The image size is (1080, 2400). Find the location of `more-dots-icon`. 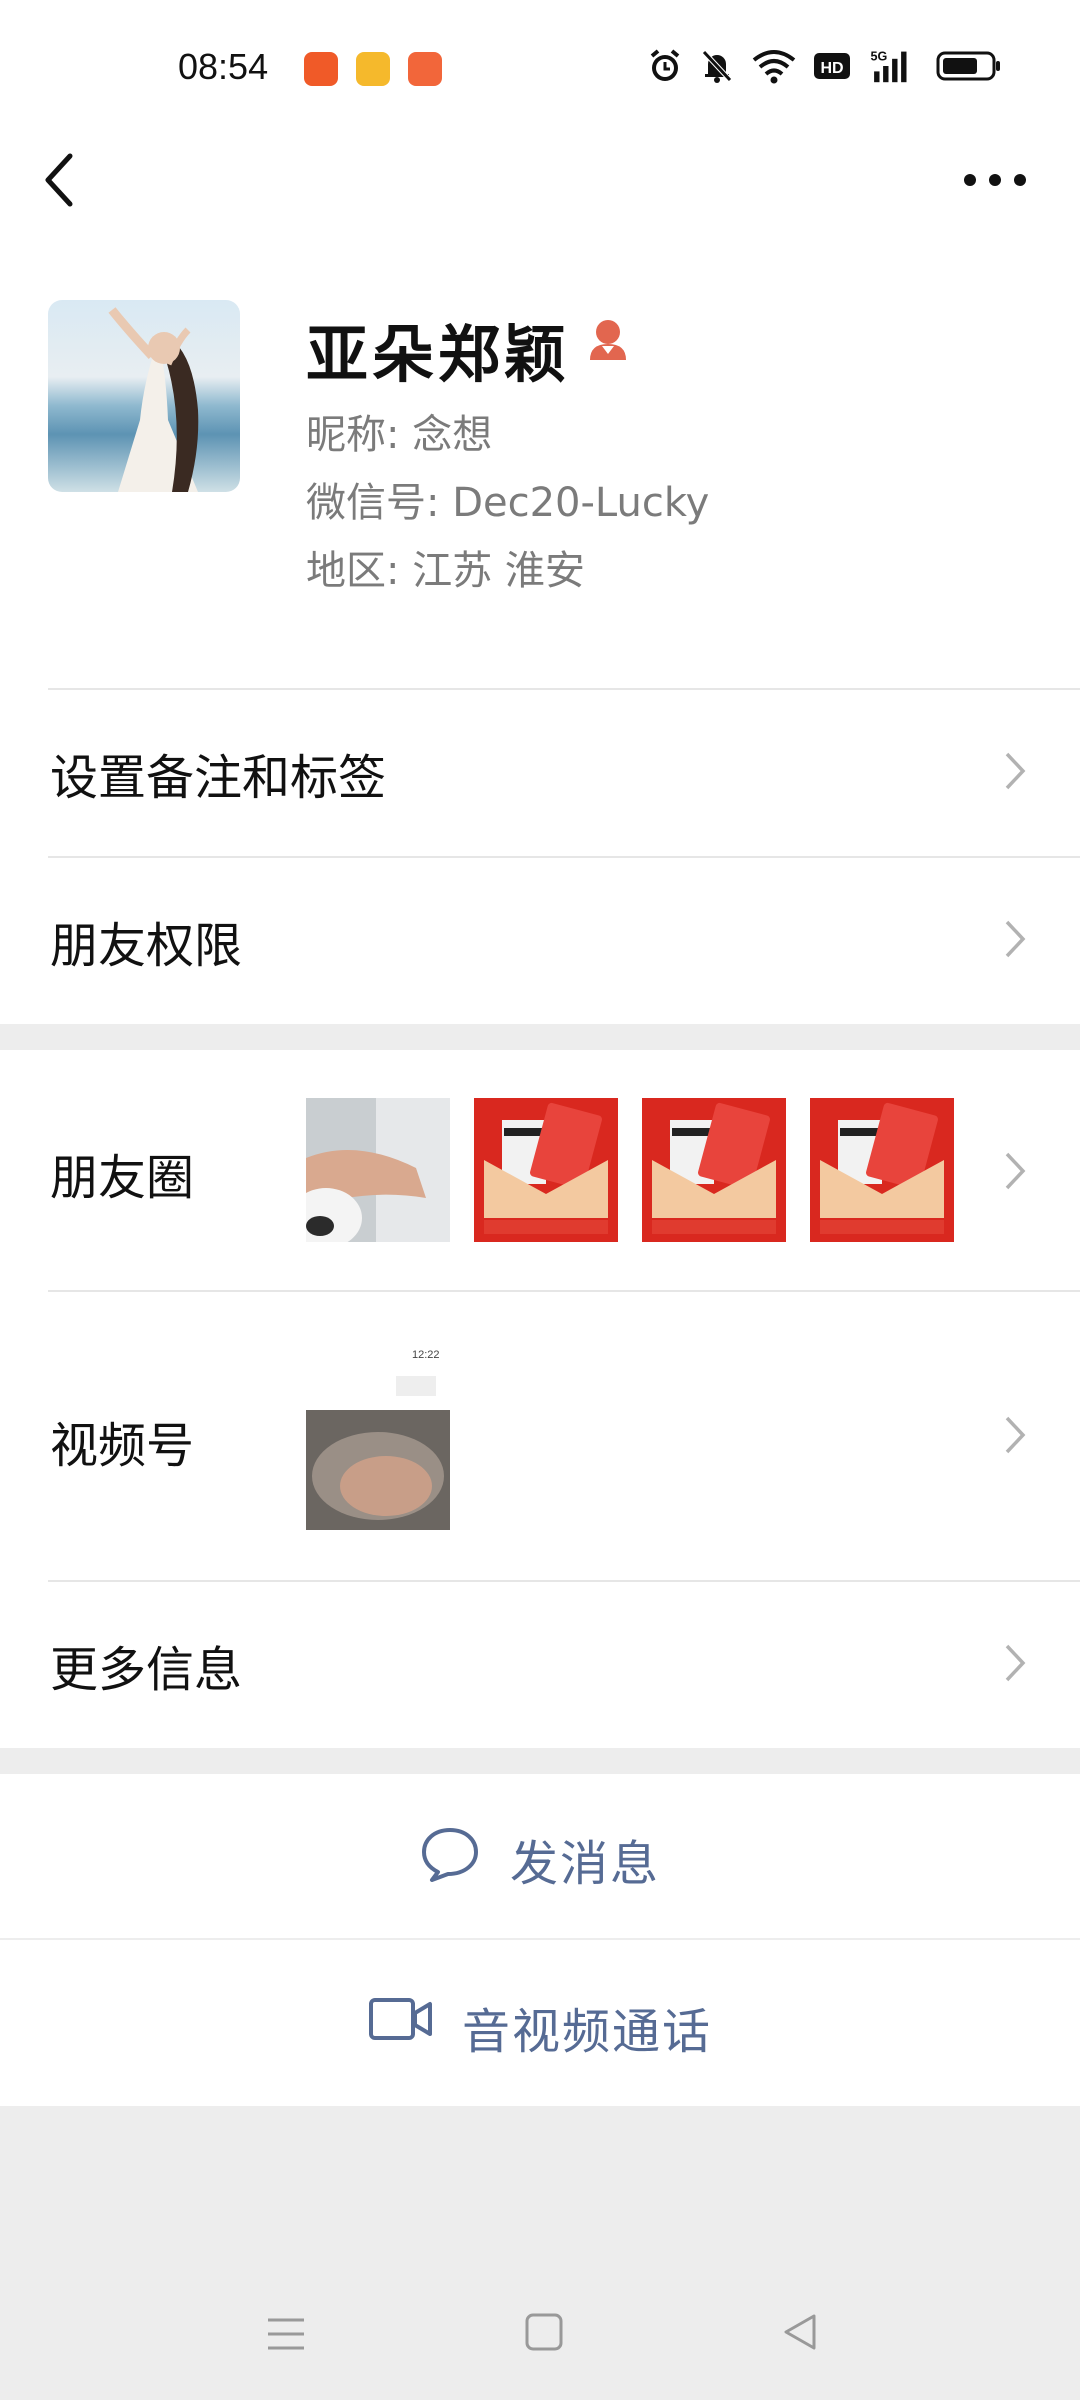

more-dots-icon is located at coordinates (995, 180).